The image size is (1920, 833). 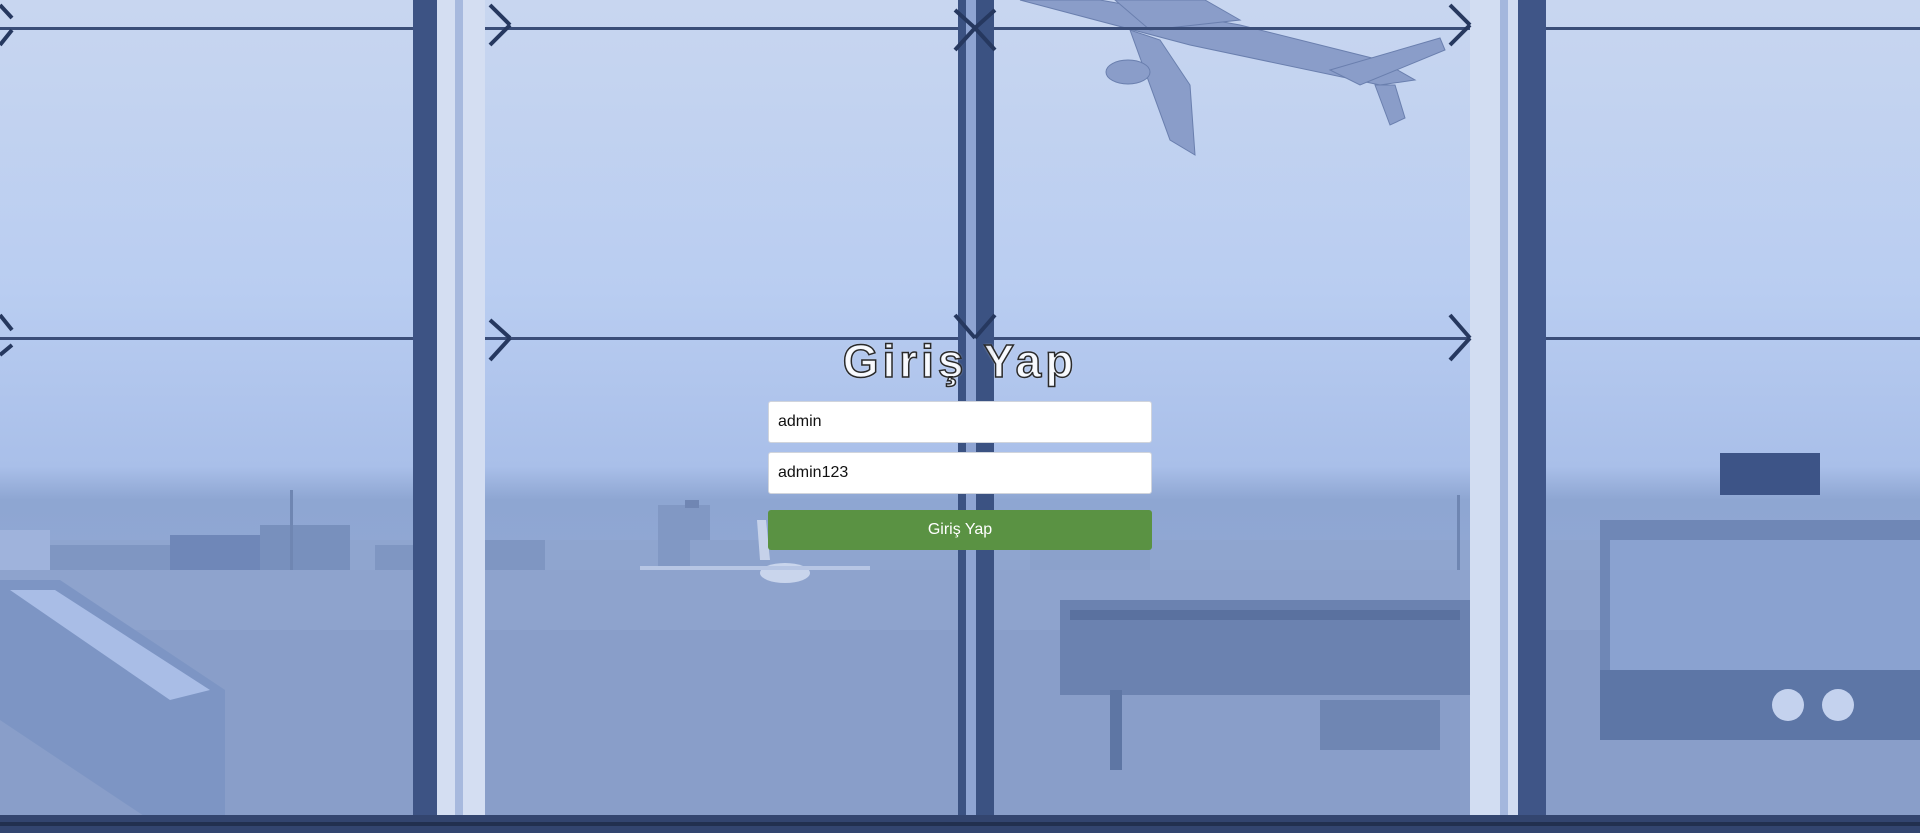 I want to click on login-title: Giriş Yap, so click(x=960, y=361).